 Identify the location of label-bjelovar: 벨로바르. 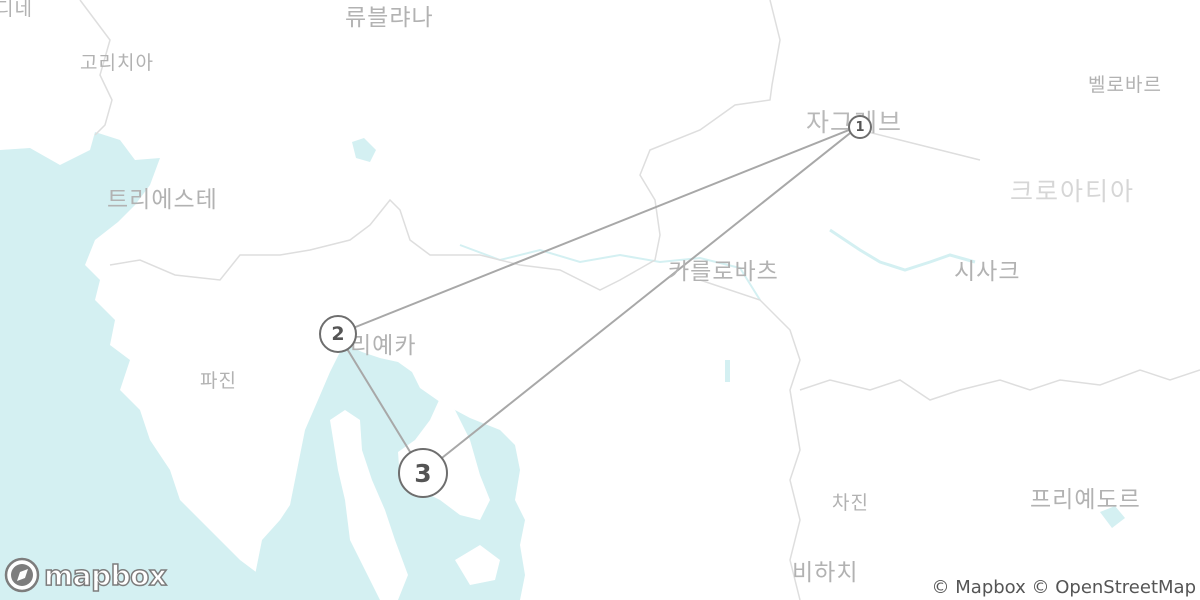
(1125, 85).